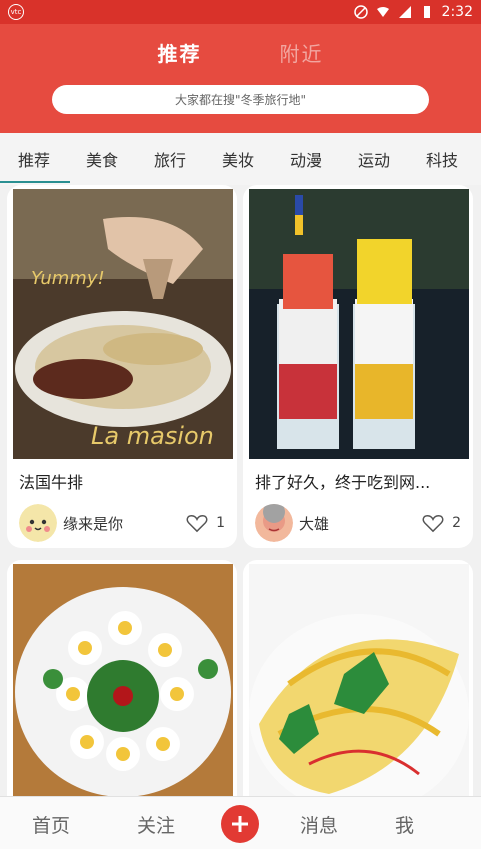 This screenshot has width=481, height=849. I want to click on nav-follow: 关注, so click(156, 824).